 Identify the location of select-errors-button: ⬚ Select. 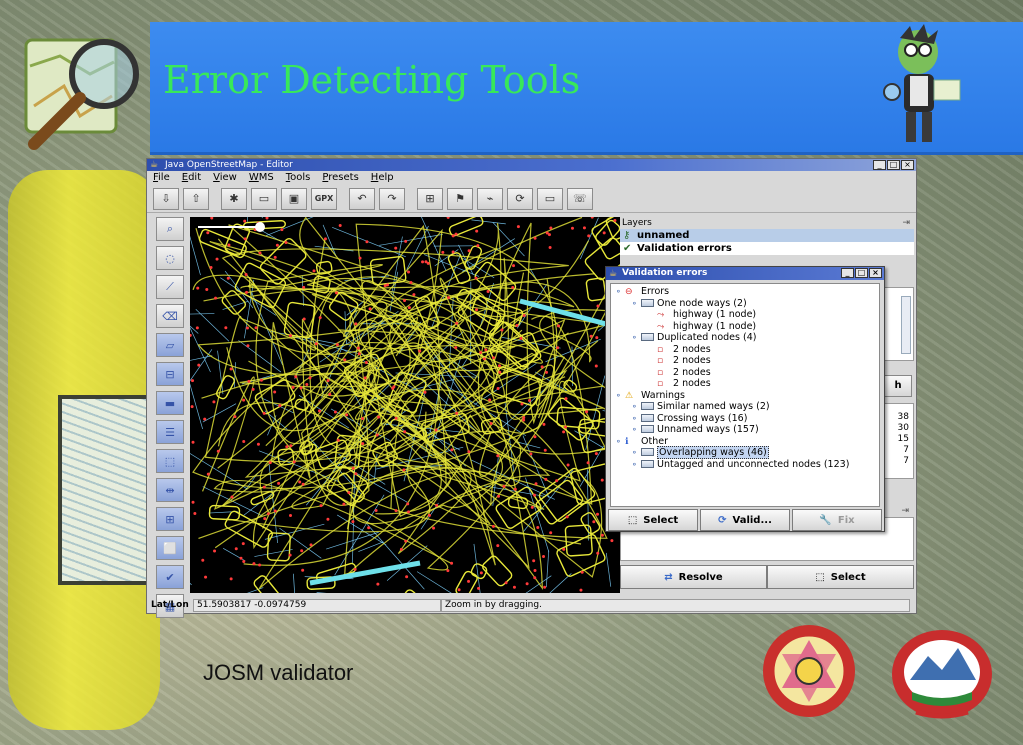
(653, 520).